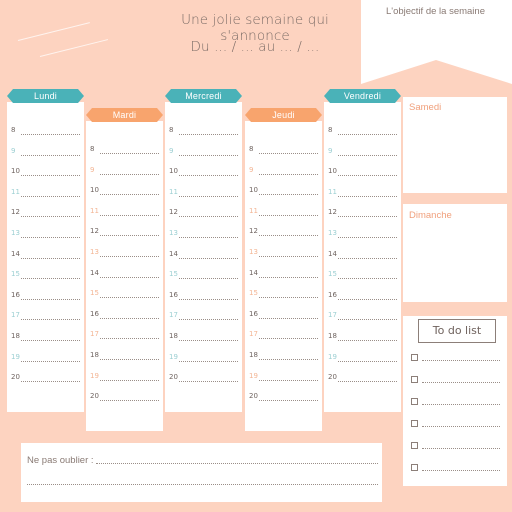 The height and width of the screenshot is (512, 512). What do you see at coordinates (92, 169) in the screenshot?
I see `hour-label: 9` at bounding box center [92, 169].